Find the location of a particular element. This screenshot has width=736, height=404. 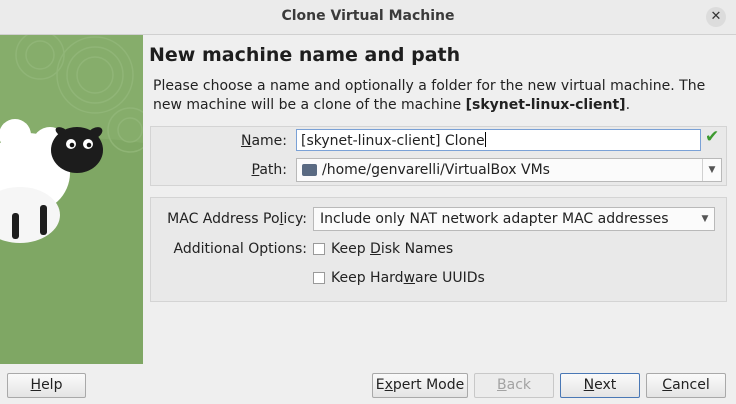

back-button: Back is located at coordinates (514, 385).